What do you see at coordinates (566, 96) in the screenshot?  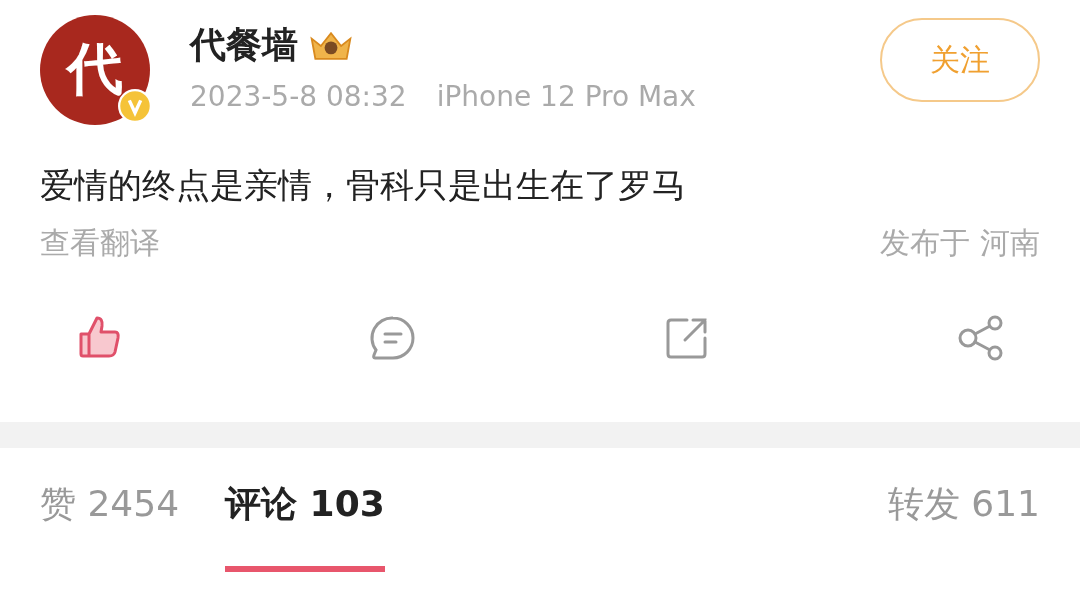 I see `device-name: iPhone 12 Pro Max` at bounding box center [566, 96].